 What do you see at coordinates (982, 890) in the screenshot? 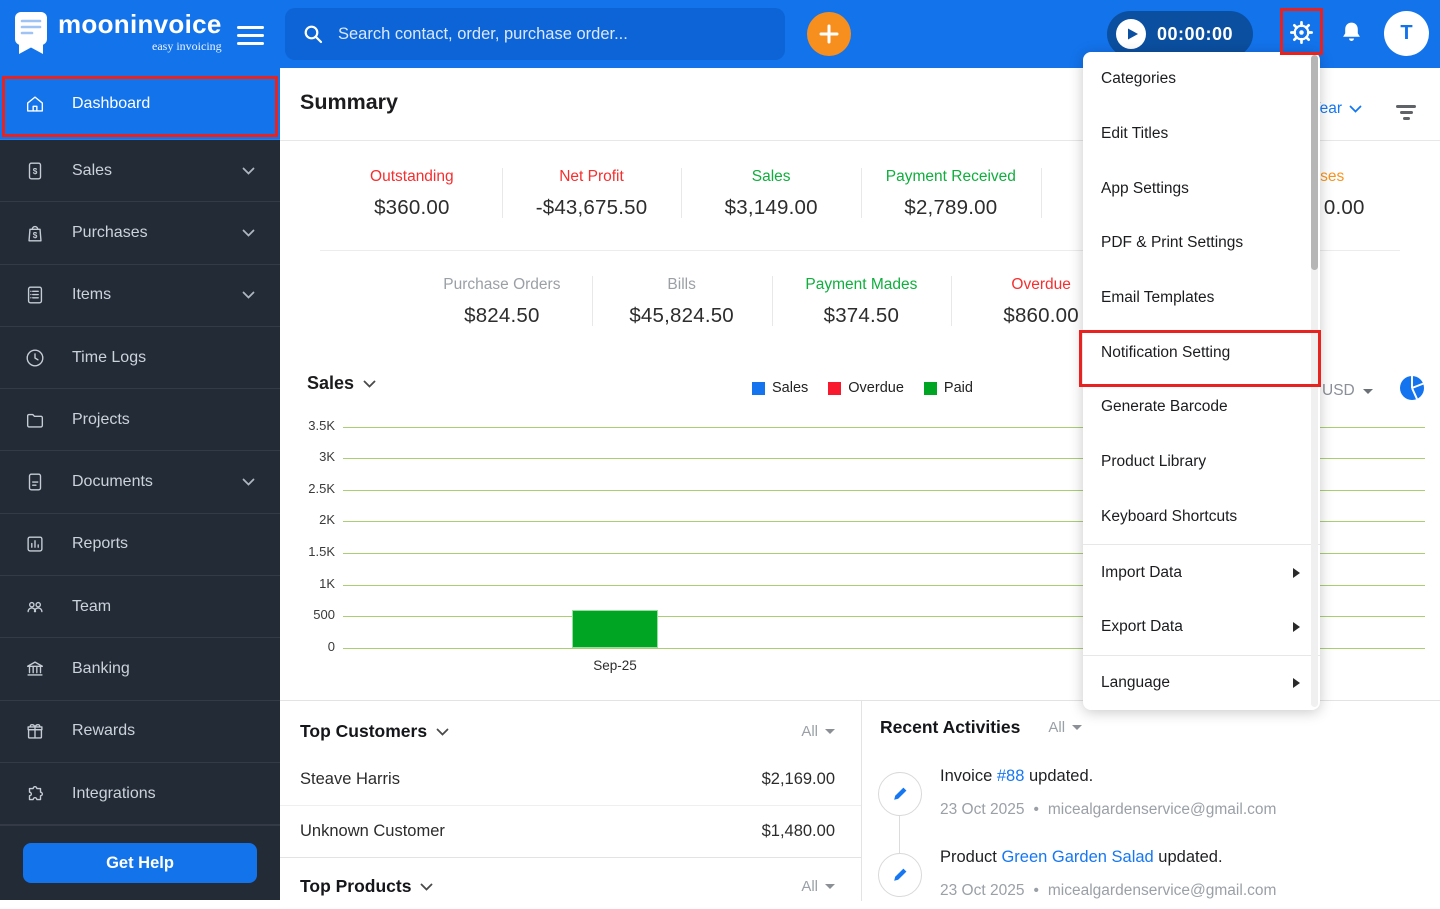
I see `activity-date: 23 Oct 2025` at bounding box center [982, 890].